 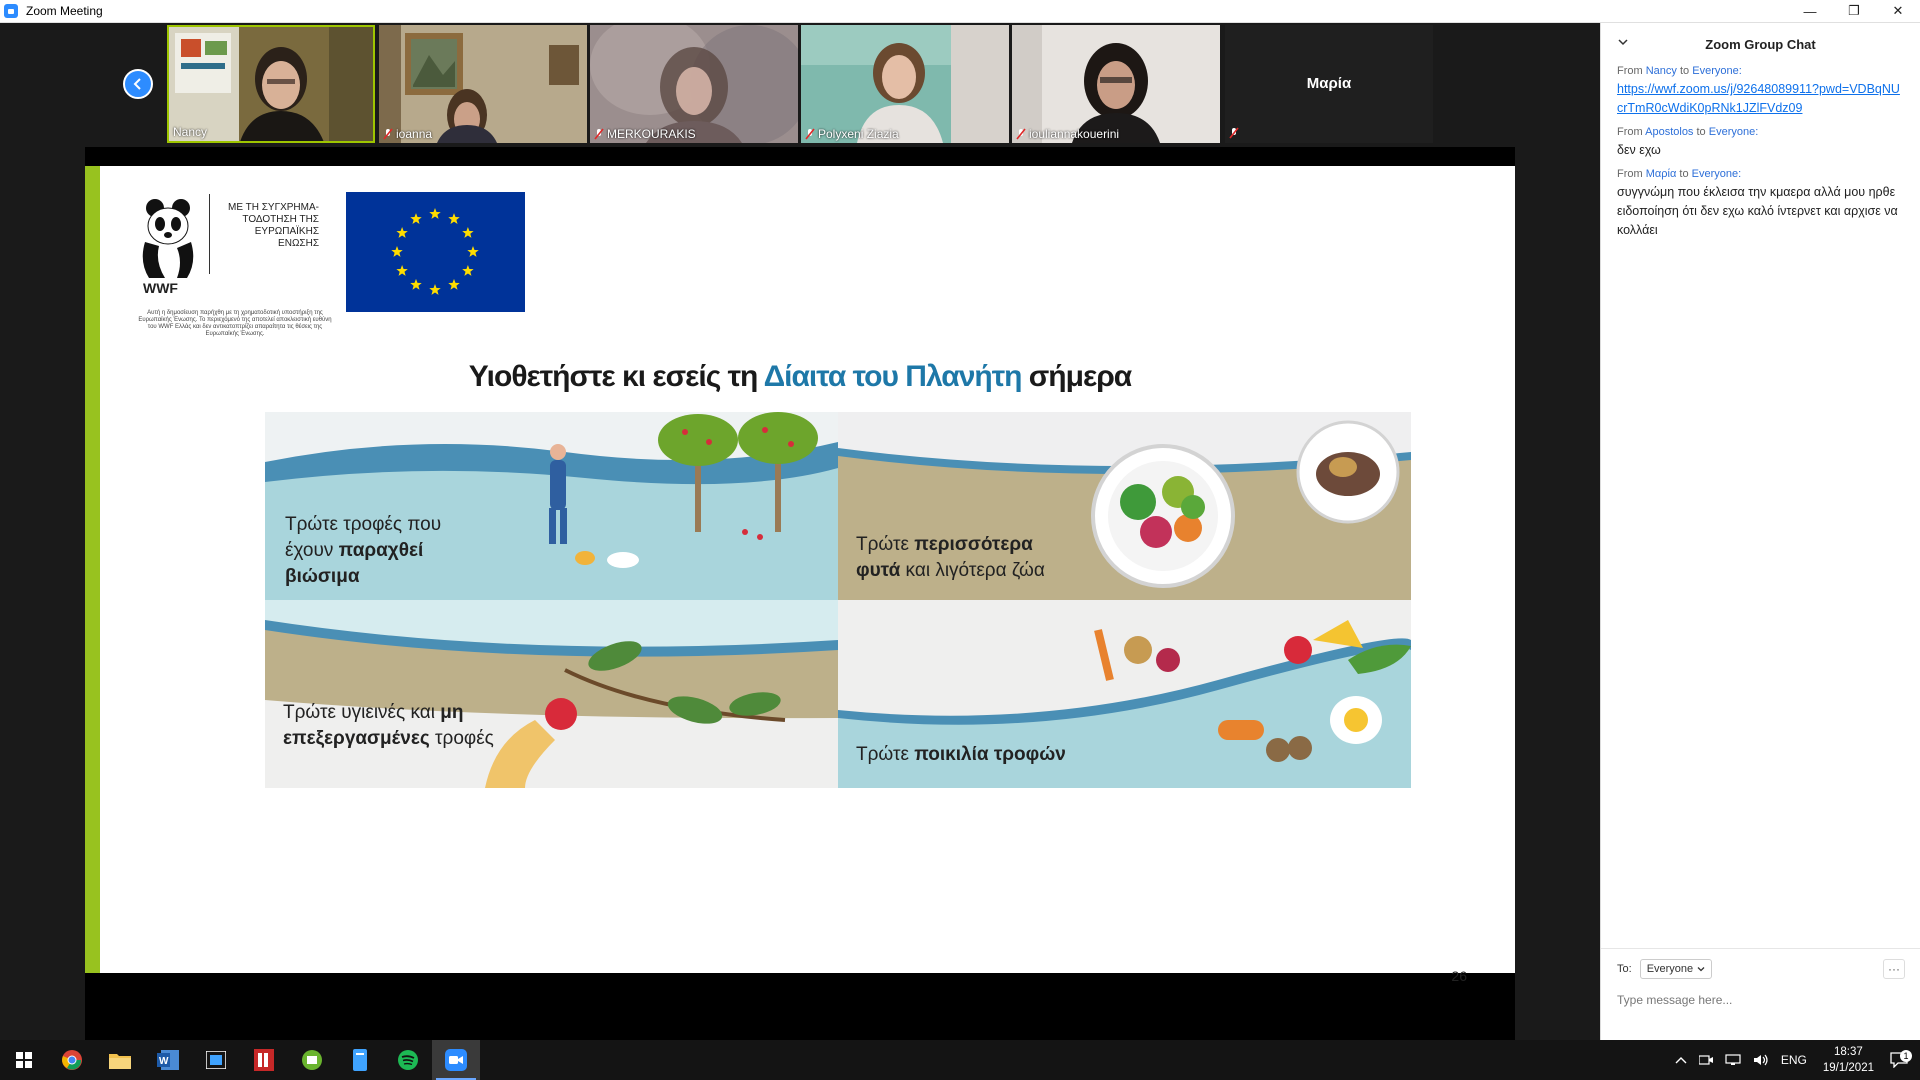 I want to click on chat-header: Zoom Group Chat, so click(x=1760, y=44).